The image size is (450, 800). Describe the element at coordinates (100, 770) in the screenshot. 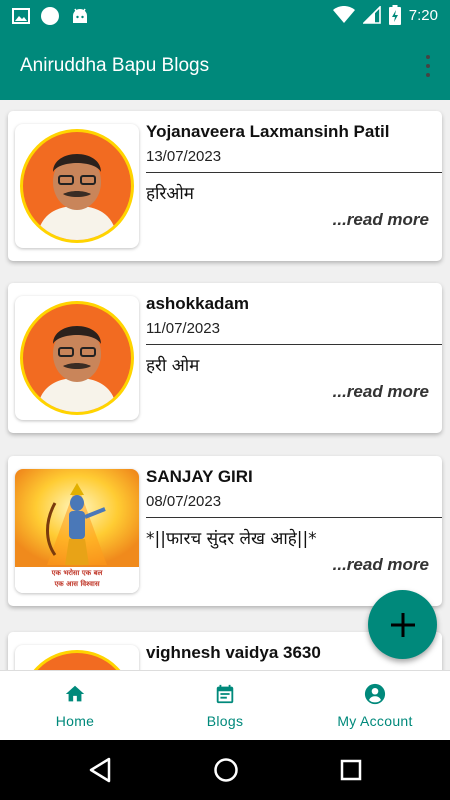

I see `back-icon` at that location.